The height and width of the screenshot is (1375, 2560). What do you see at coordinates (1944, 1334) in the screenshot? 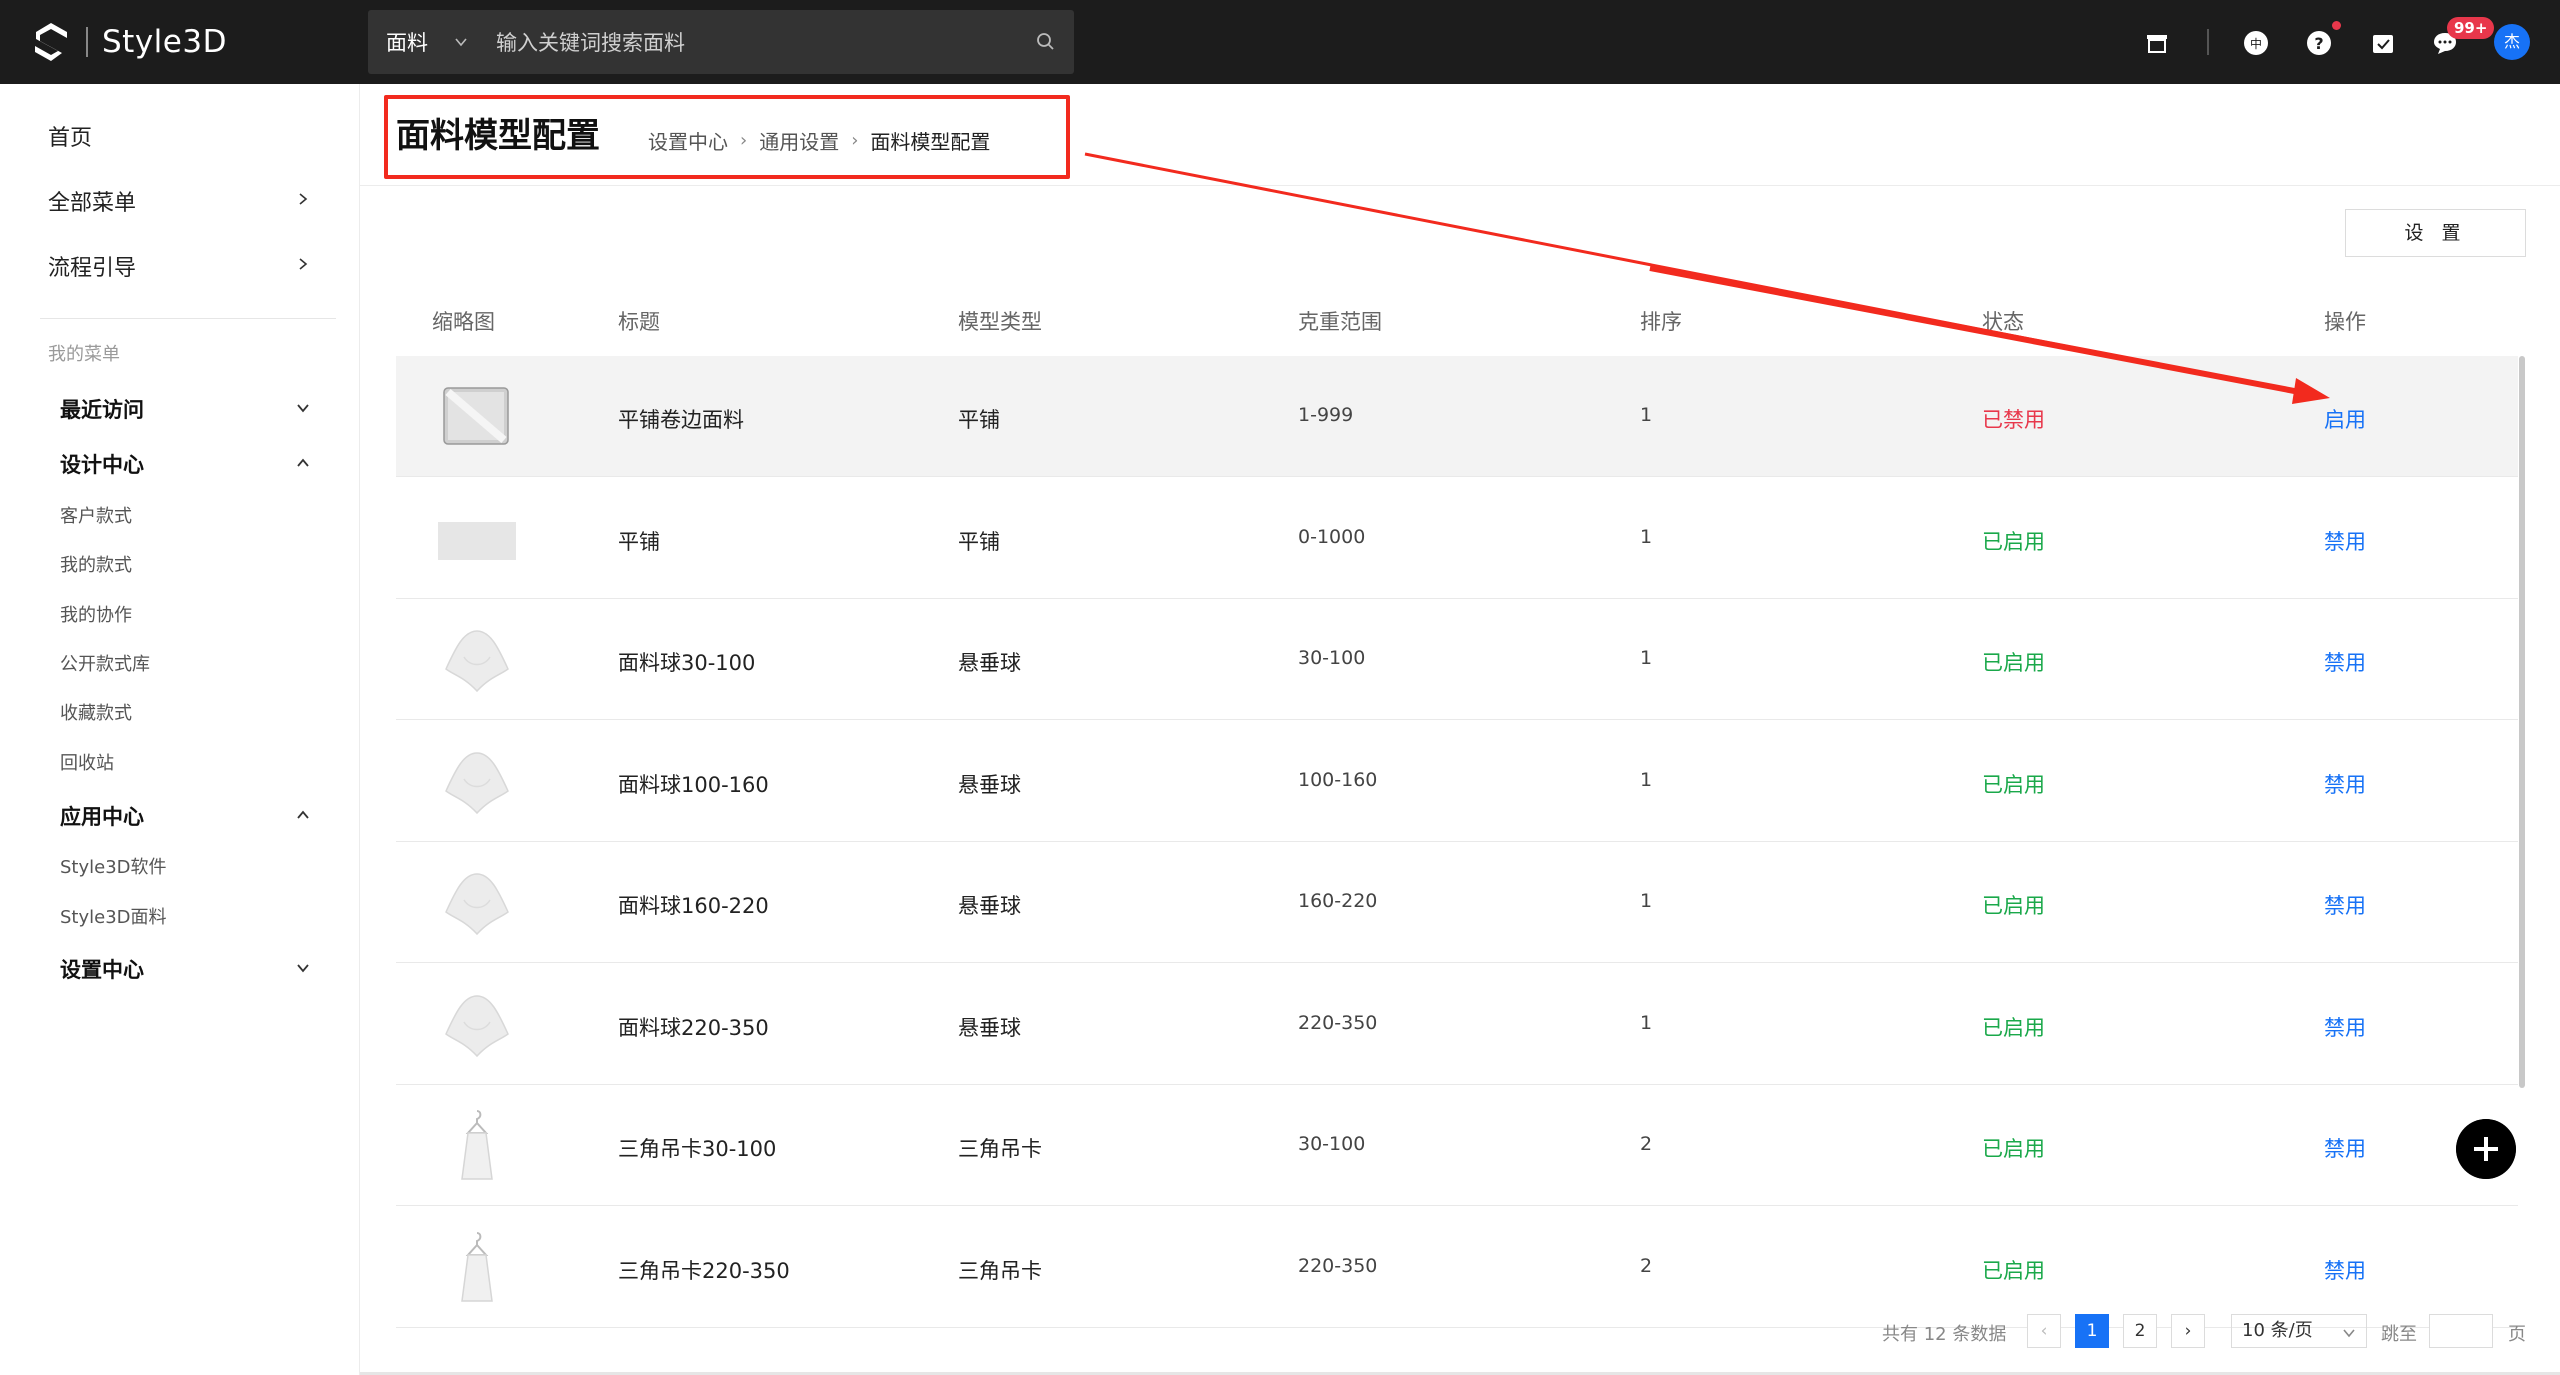
I see `pagination-total: 共有 12 条数据` at bounding box center [1944, 1334].